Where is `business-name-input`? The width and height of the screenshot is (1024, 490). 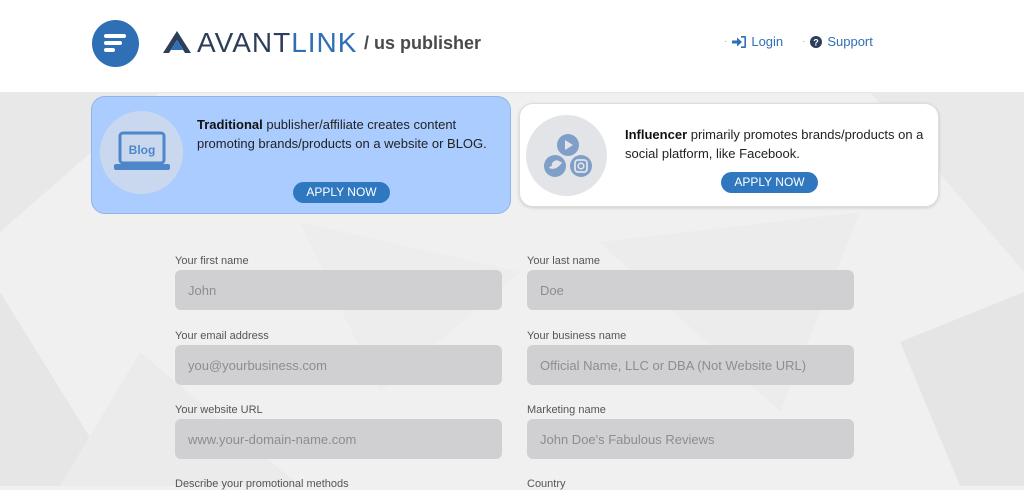
business-name-input is located at coordinates (690, 365).